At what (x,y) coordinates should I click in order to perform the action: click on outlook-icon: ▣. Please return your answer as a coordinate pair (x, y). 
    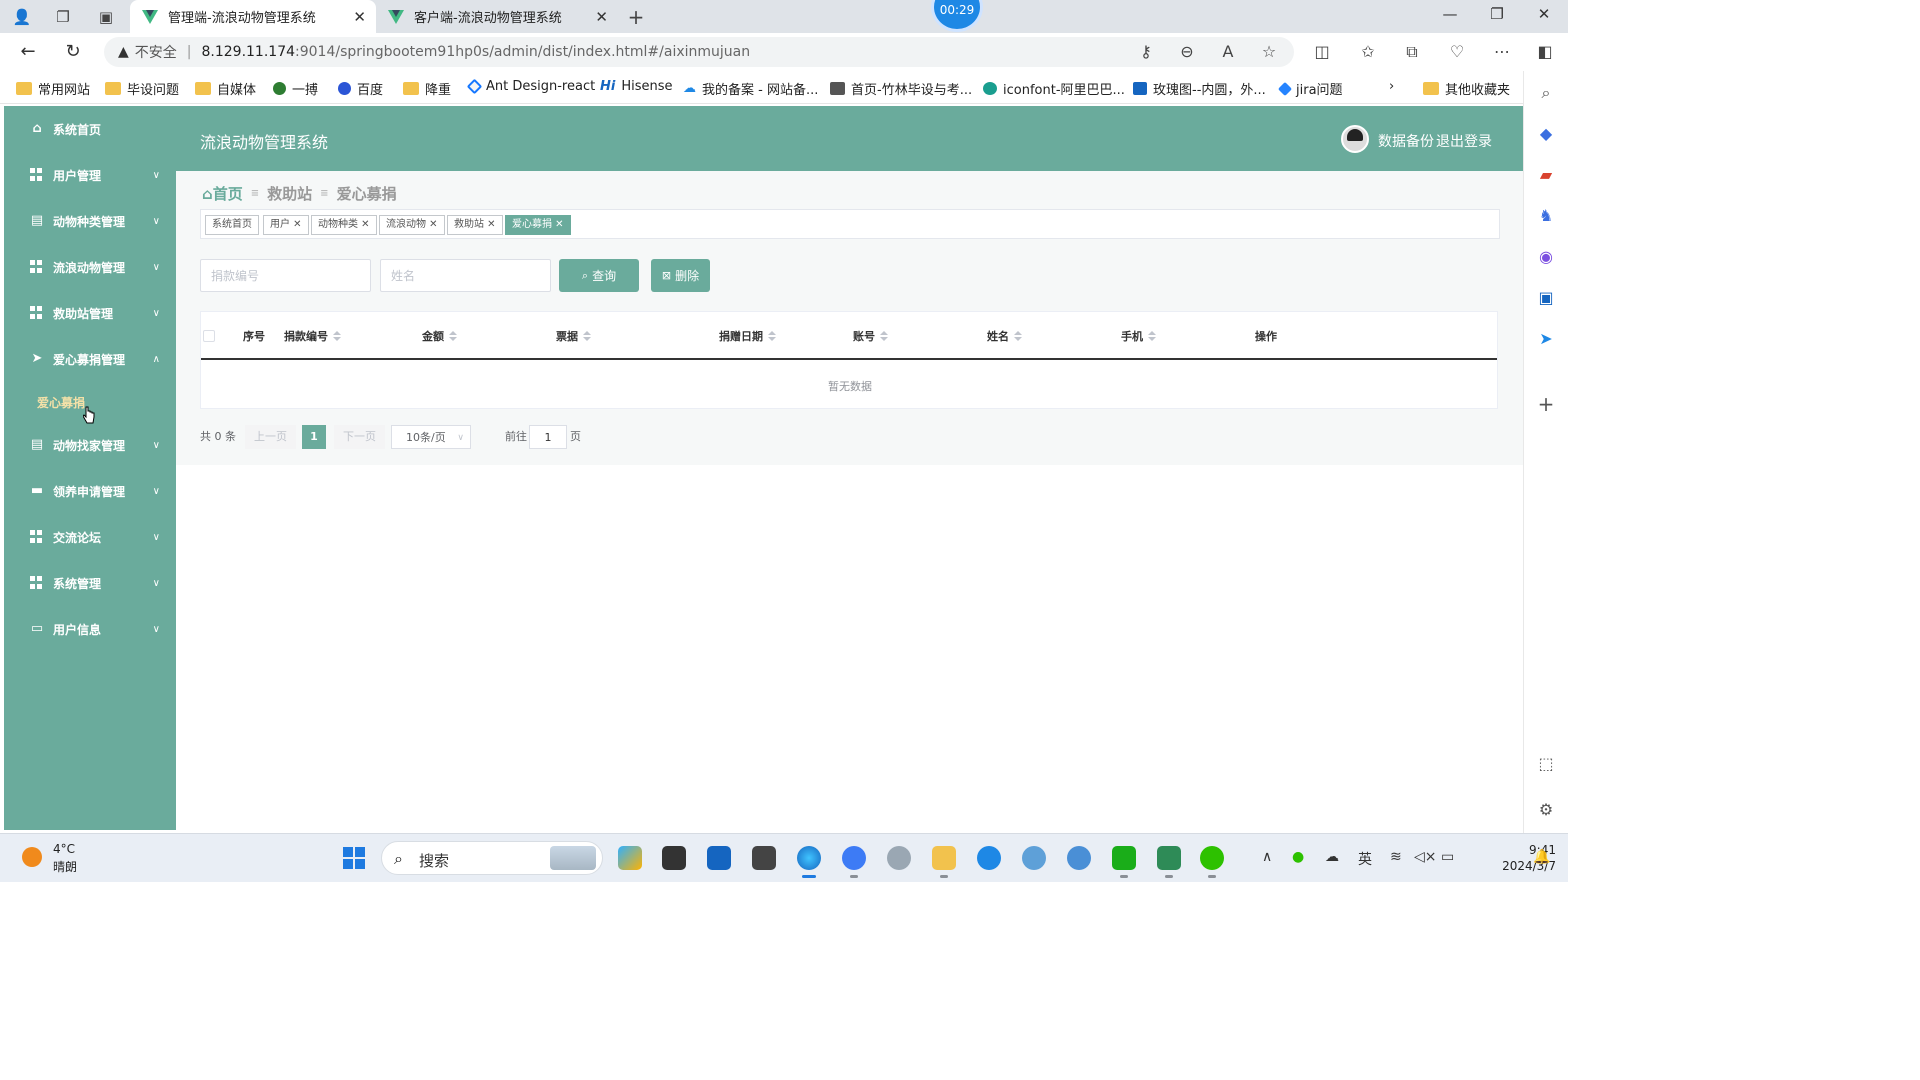
    Looking at the image, I should click on (1546, 298).